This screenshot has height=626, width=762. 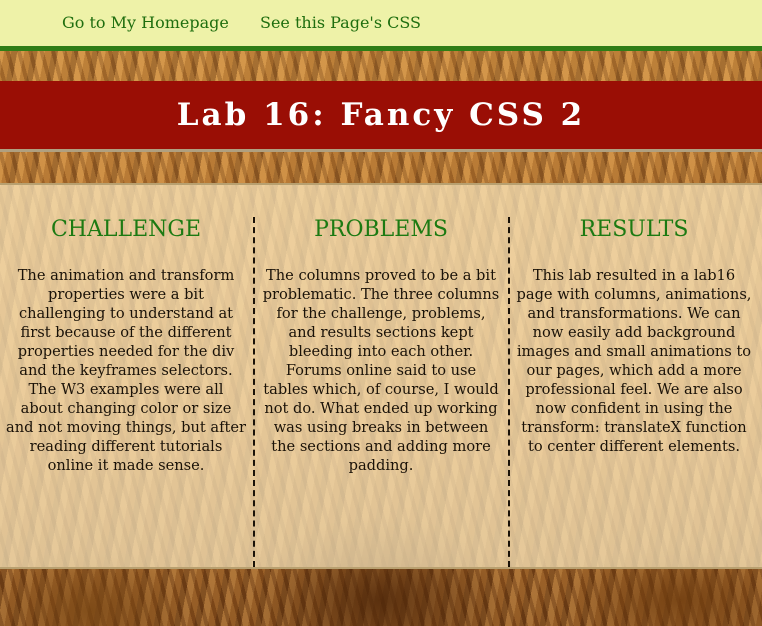 I want to click on page-banner: Lab 16: Fancy CSS 2, so click(x=381, y=116).